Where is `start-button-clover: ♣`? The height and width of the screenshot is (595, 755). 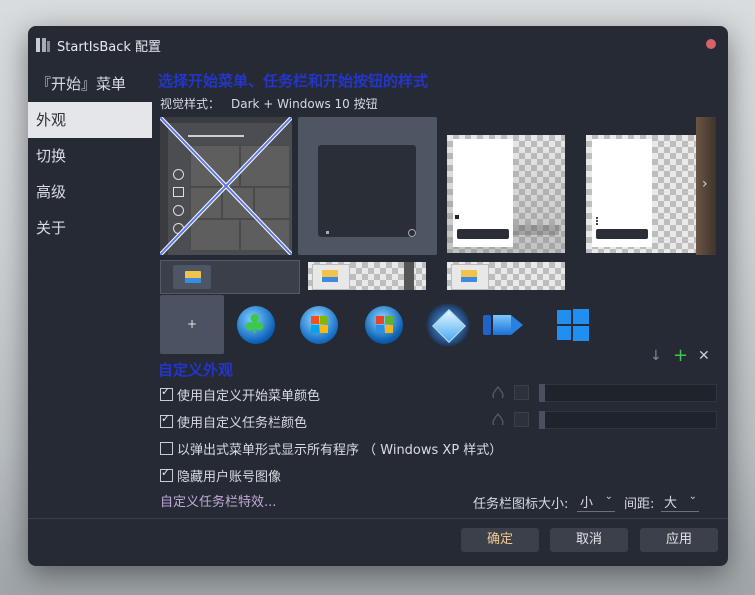
start-button-clover: ♣ is located at coordinates (256, 325).